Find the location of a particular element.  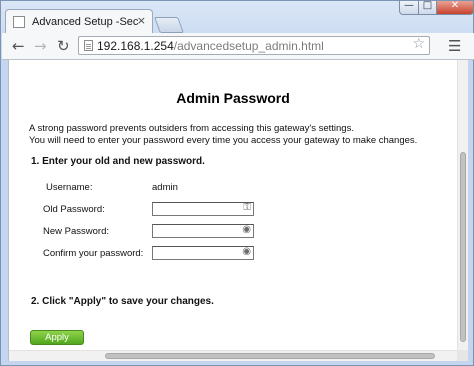

apply-button: Apply is located at coordinates (57, 337).